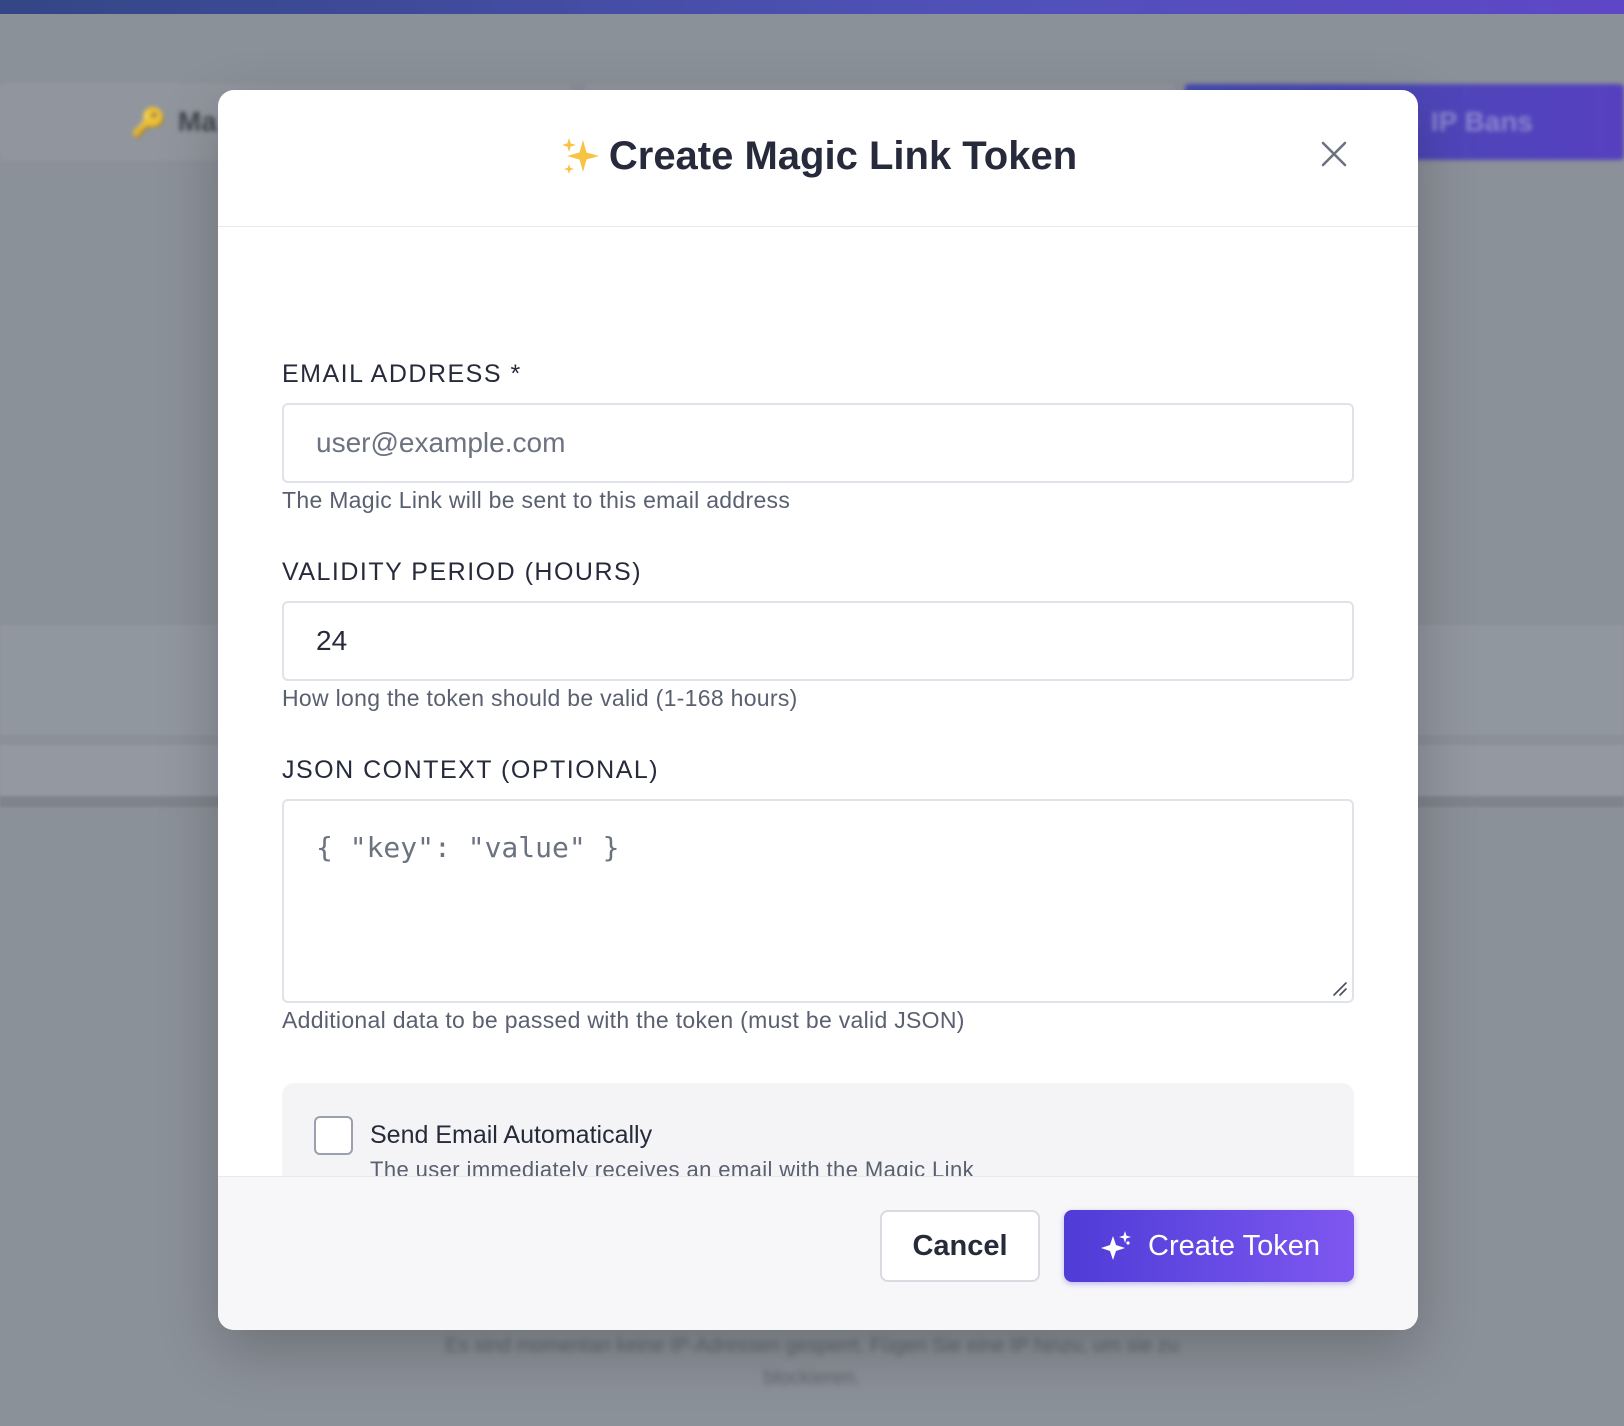 This screenshot has width=1624, height=1426. What do you see at coordinates (818, 641) in the screenshot?
I see `validity-hours-input: 24` at bounding box center [818, 641].